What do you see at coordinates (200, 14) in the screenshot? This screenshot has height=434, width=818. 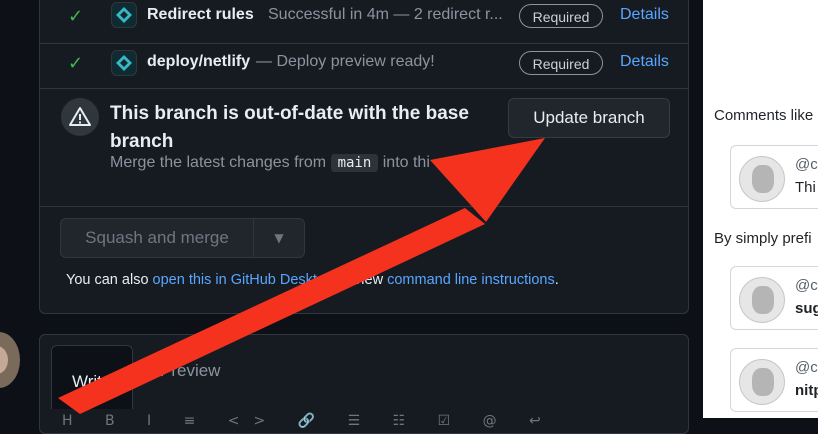 I see `check-name: Redirect rules` at bounding box center [200, 14].